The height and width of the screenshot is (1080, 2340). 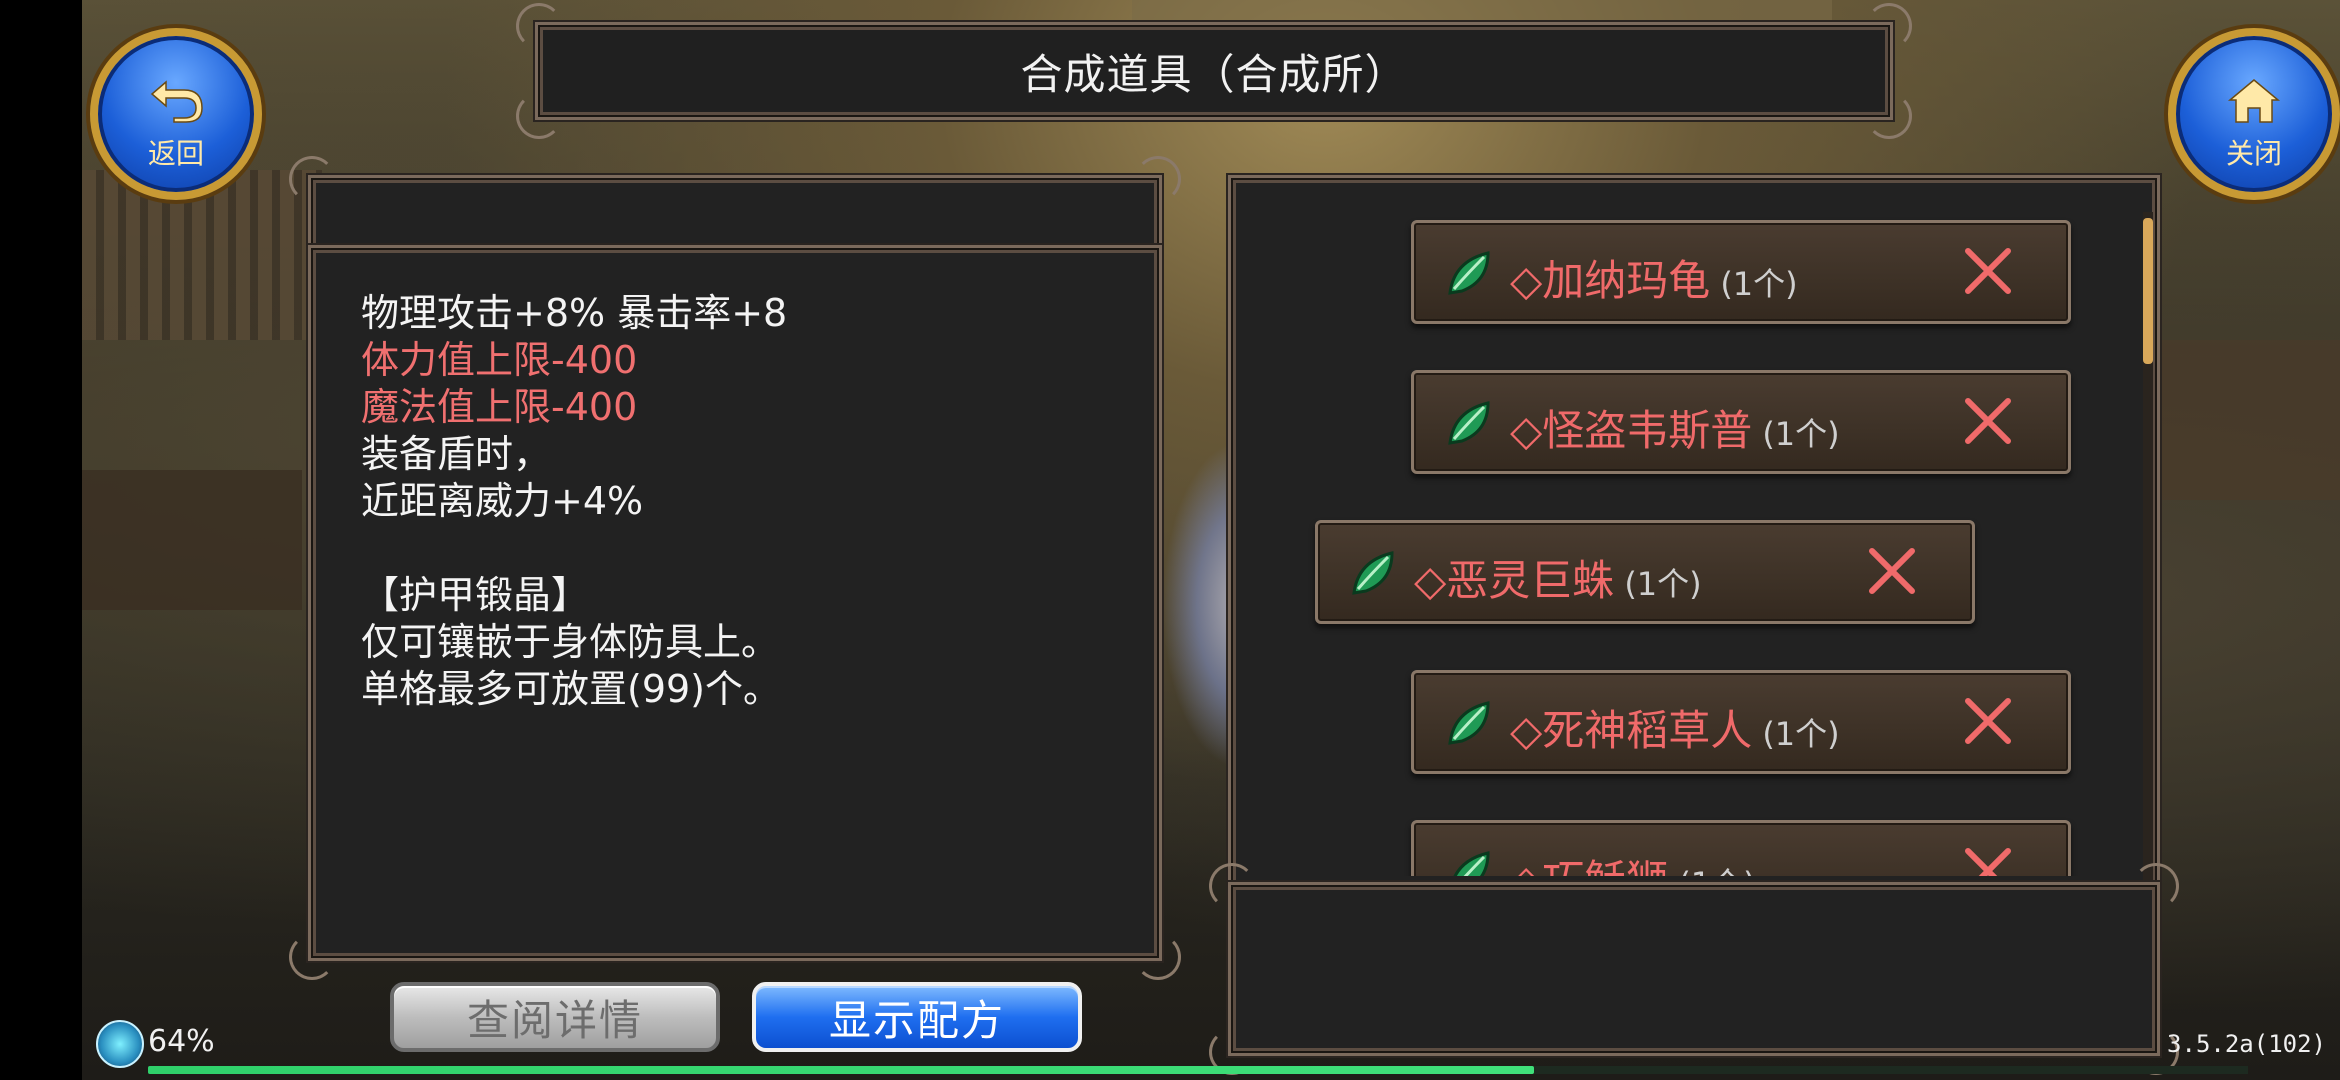 What do you see at coordinates (555, 1017) in the screenshot?
I see `view-details-button: 查阅详情` at bounding box center [555, 1017].